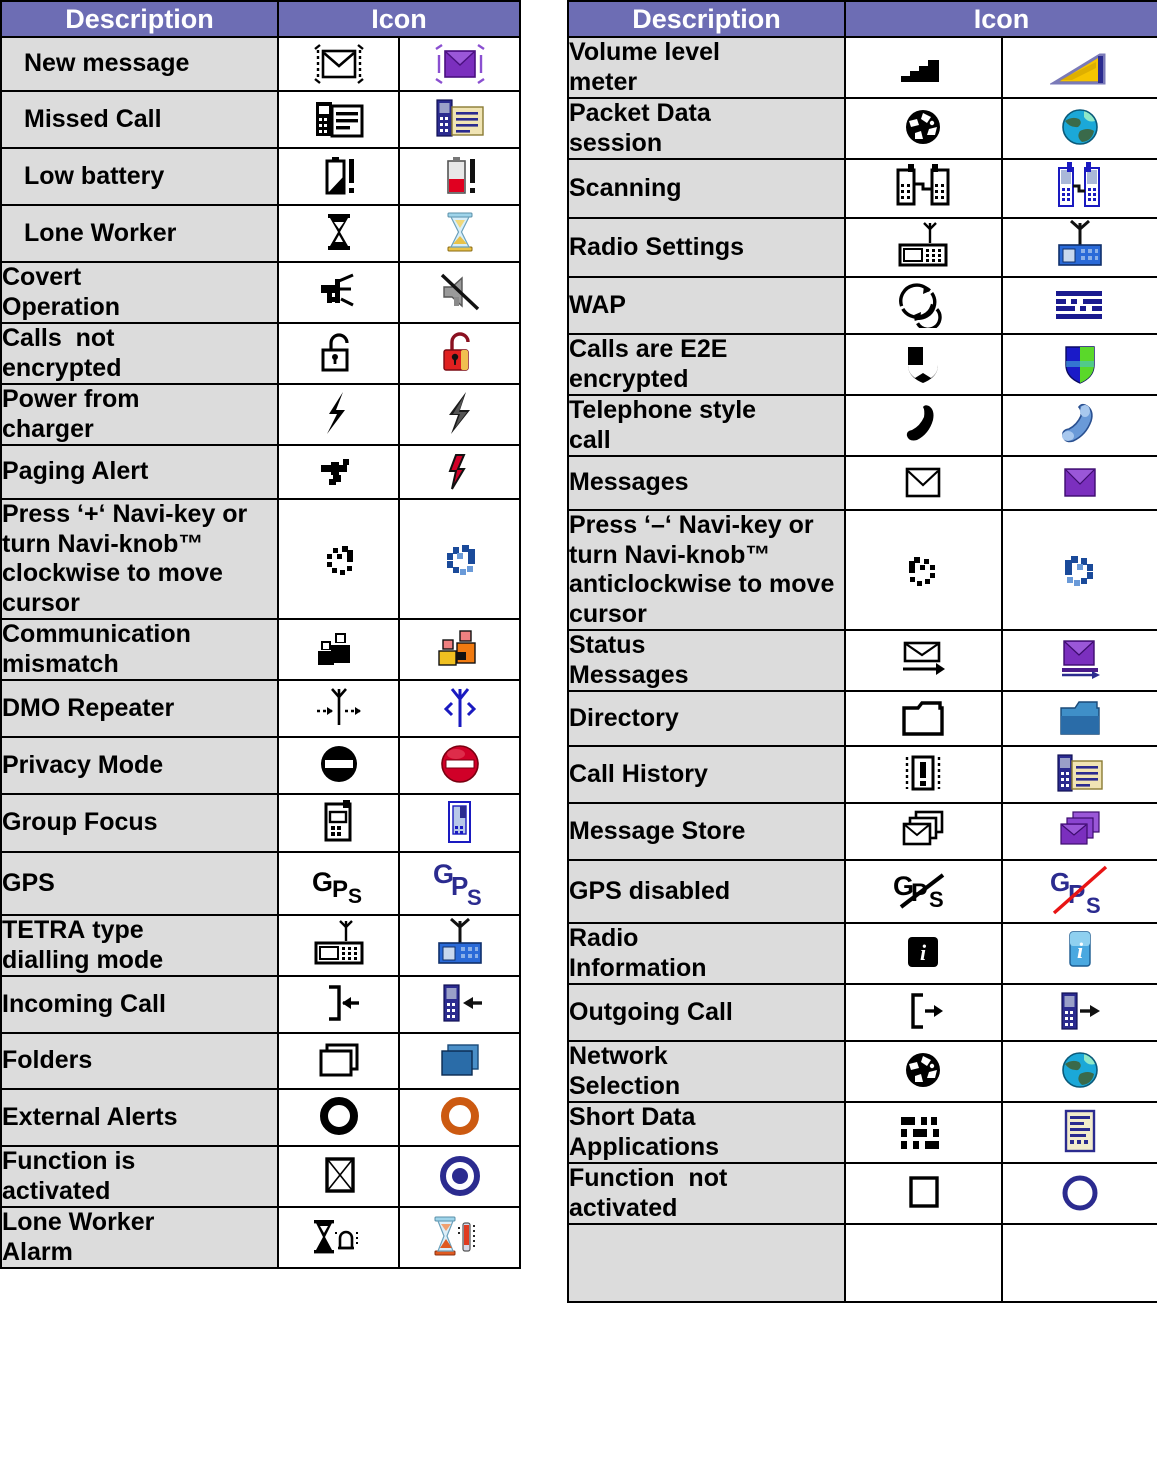 The image size is (1157, 1479). What do you see at coordinates (706, 425) in the screenshot?
I see `row-description: Telephone style call` at bounding box center [706, 425].